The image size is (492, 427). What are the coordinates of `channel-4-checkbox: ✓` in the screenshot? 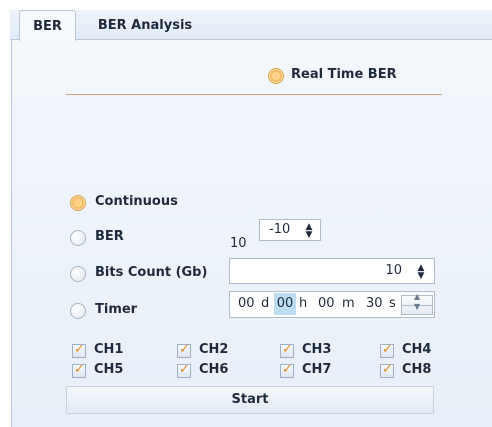 It's located at (387, 350).